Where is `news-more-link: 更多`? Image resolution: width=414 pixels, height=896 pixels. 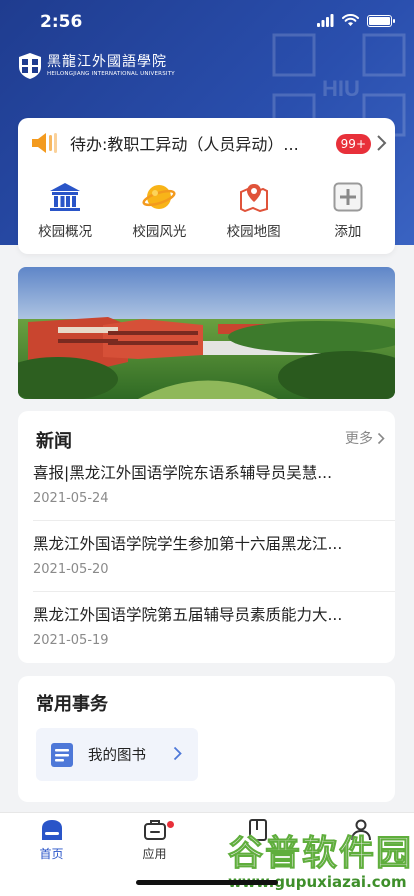
news-more-link: 更多 is located at coordinates (365, 438).